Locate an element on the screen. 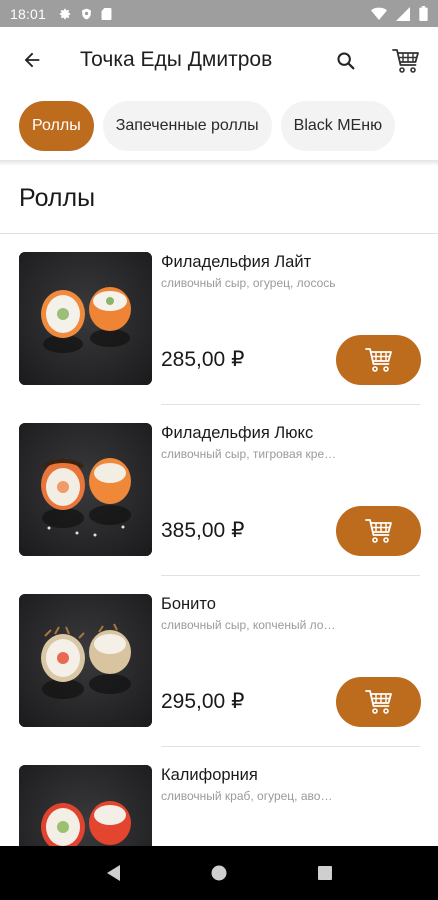 This screenshot has height=900, width=438. search-icon is located at coordinates (346, 61).